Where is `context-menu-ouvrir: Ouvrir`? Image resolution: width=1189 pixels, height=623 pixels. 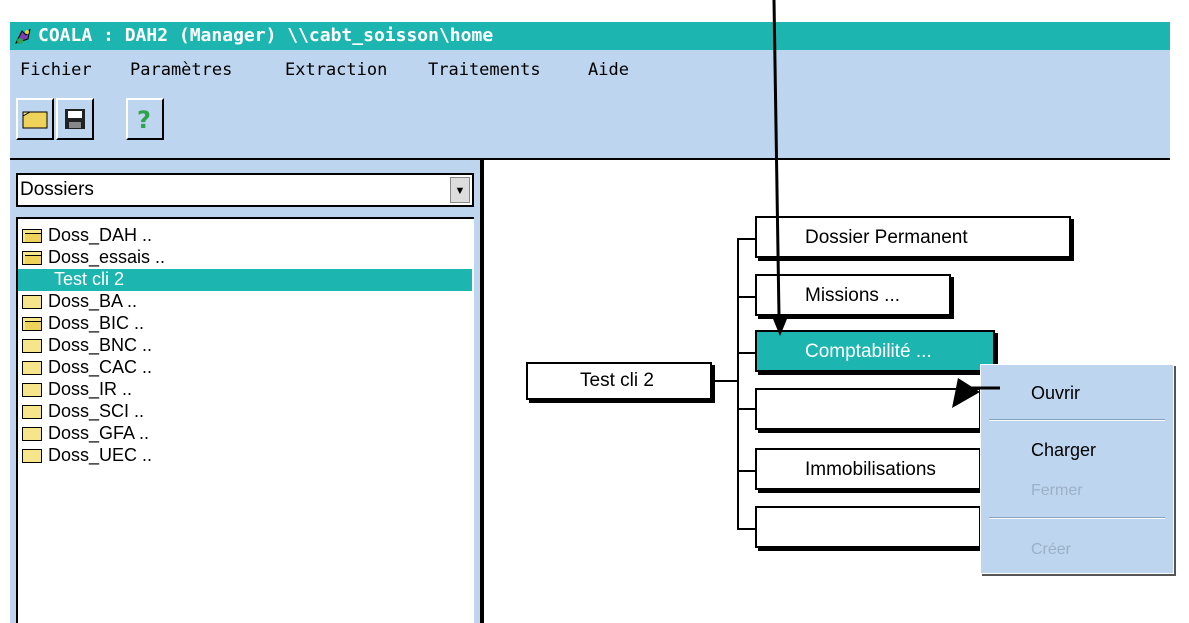 context-menu-ouvrir: Ouvrir is located at coordinates (1055, 393).